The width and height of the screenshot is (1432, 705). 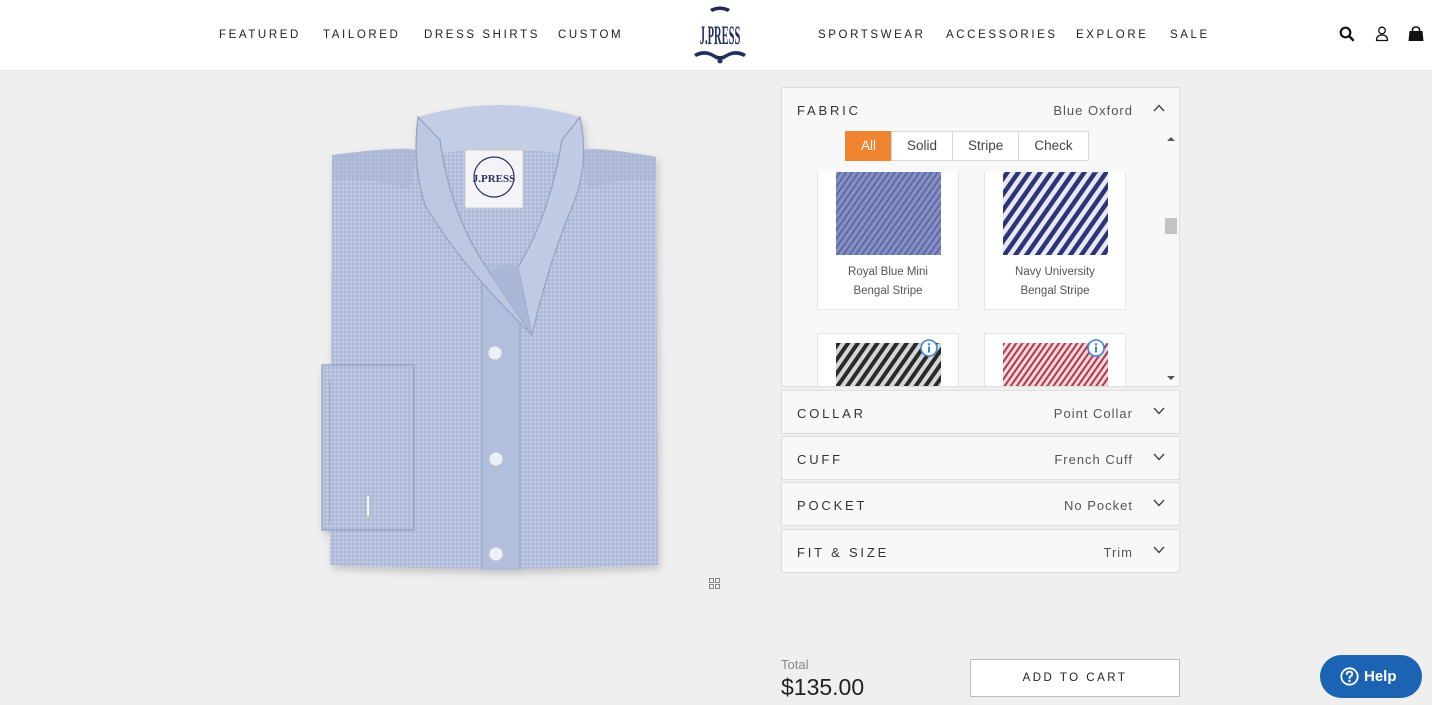 What do you see at coordinates (986, 146) in the screenshot?
I see `filter-stripe: Stripe` at bounding box center [986, 146].